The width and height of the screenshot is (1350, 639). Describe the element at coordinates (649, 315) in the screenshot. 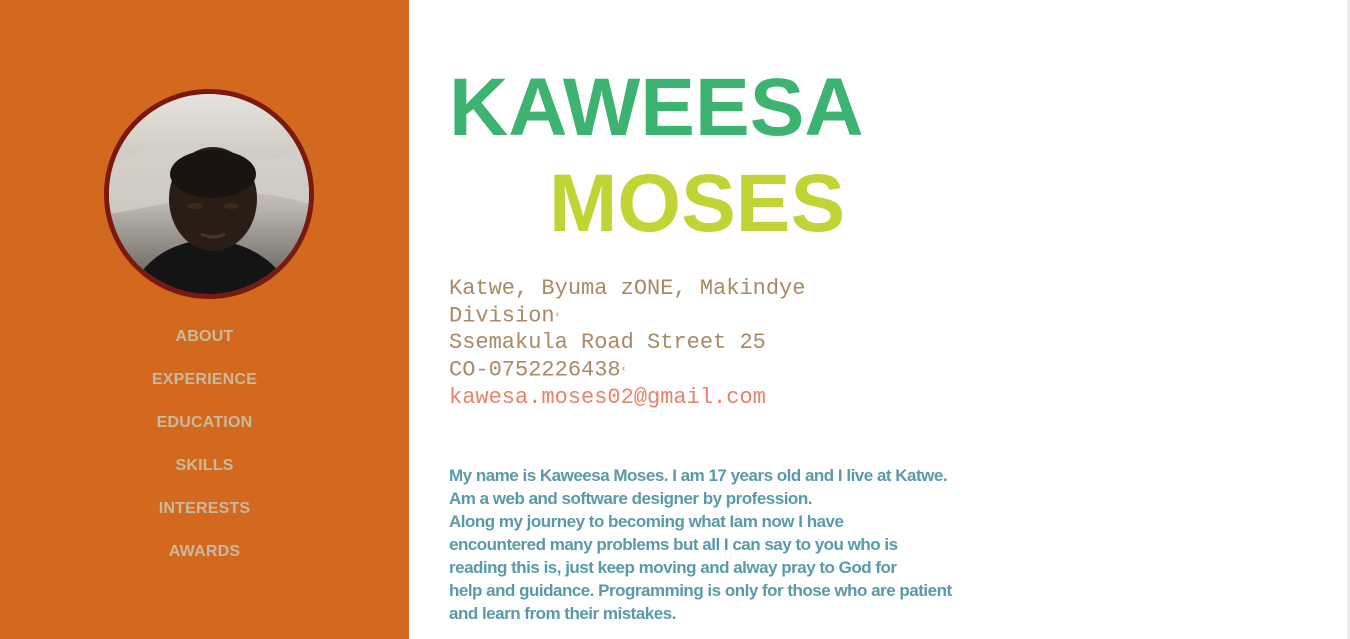

I see `address-line-2-row: Division‹` at that location.